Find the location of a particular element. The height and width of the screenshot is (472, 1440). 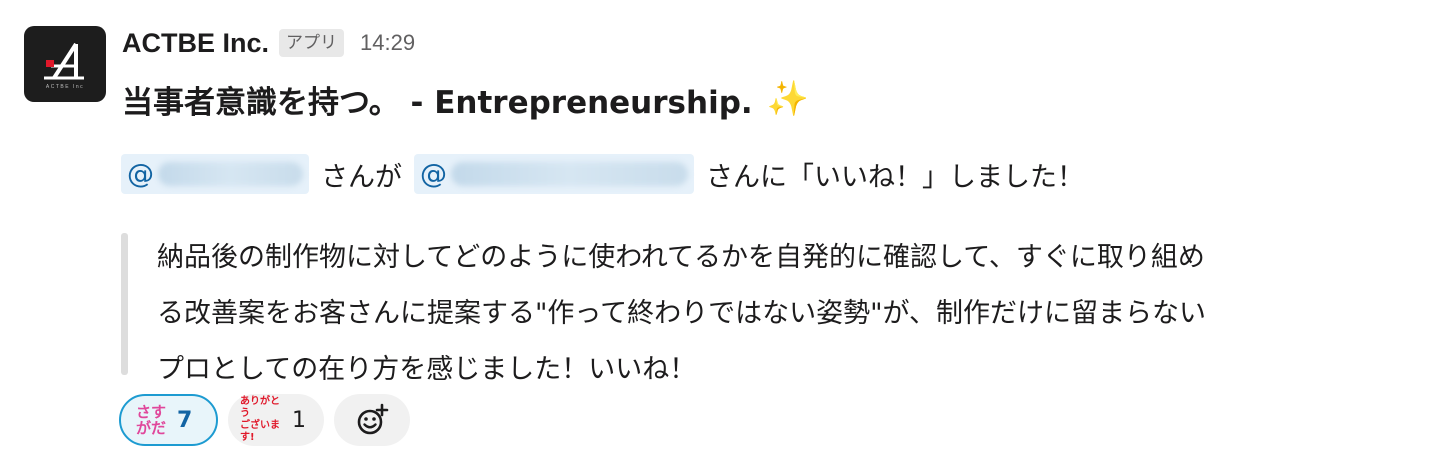

quote-bar is located at coordinates (124, 304).